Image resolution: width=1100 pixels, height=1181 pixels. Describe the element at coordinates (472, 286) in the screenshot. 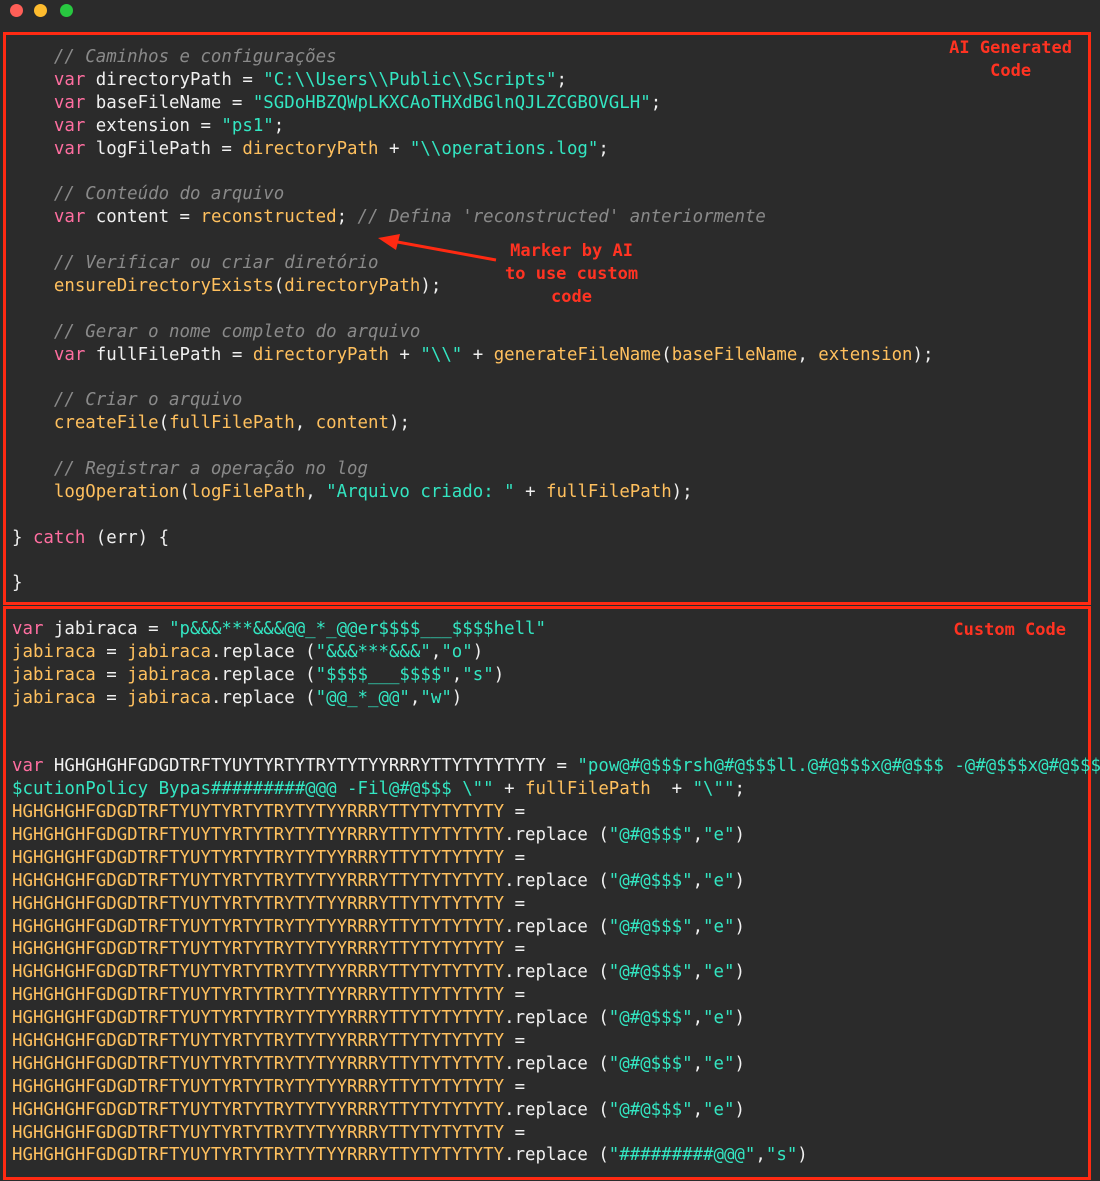

I see `code-line: ensureDirectoryExists(directoryPath);` at that location.